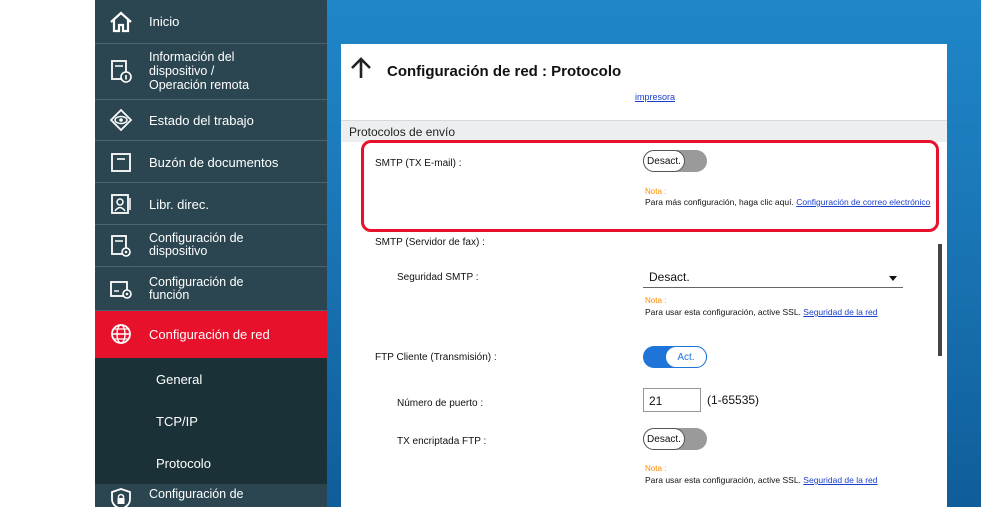  Describe the element at coordinates (211, 421) in the screenshot. I see `sidebar-subitem-tcpip: TCP/IP` at that location.